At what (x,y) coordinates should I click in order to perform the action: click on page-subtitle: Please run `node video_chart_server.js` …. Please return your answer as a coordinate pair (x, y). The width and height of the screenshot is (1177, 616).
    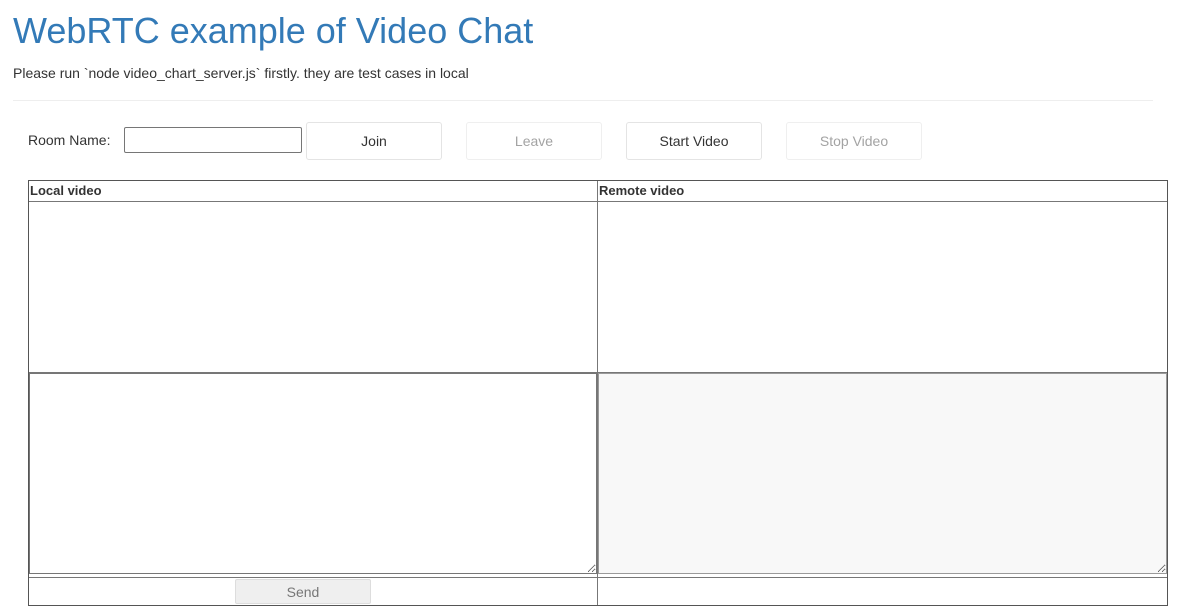
    Looking at the image, I should click on (241, 73).